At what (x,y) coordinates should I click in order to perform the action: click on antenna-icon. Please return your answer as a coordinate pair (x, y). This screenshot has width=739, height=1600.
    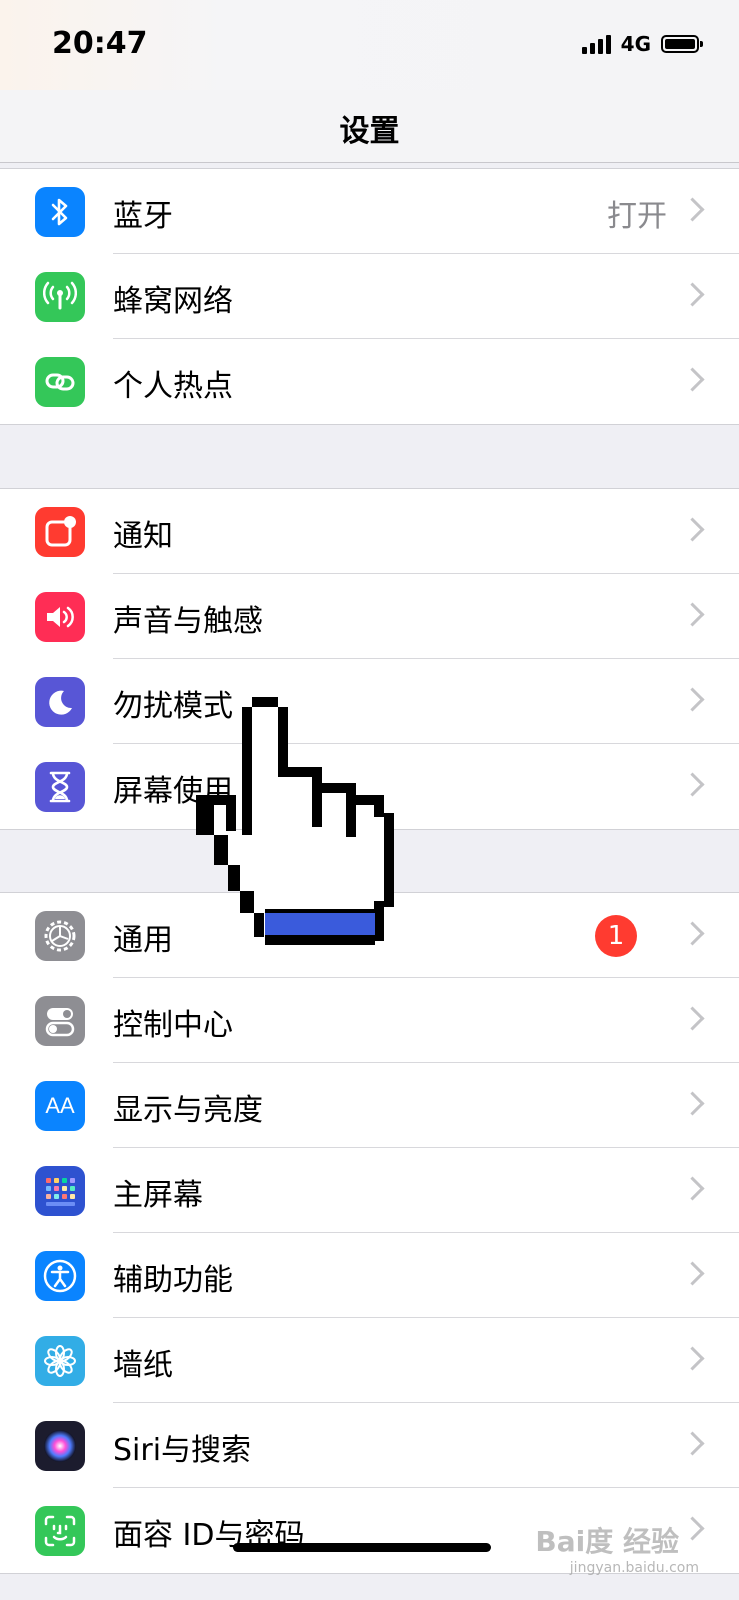
    Looking at the image, I should click on (60, 297).